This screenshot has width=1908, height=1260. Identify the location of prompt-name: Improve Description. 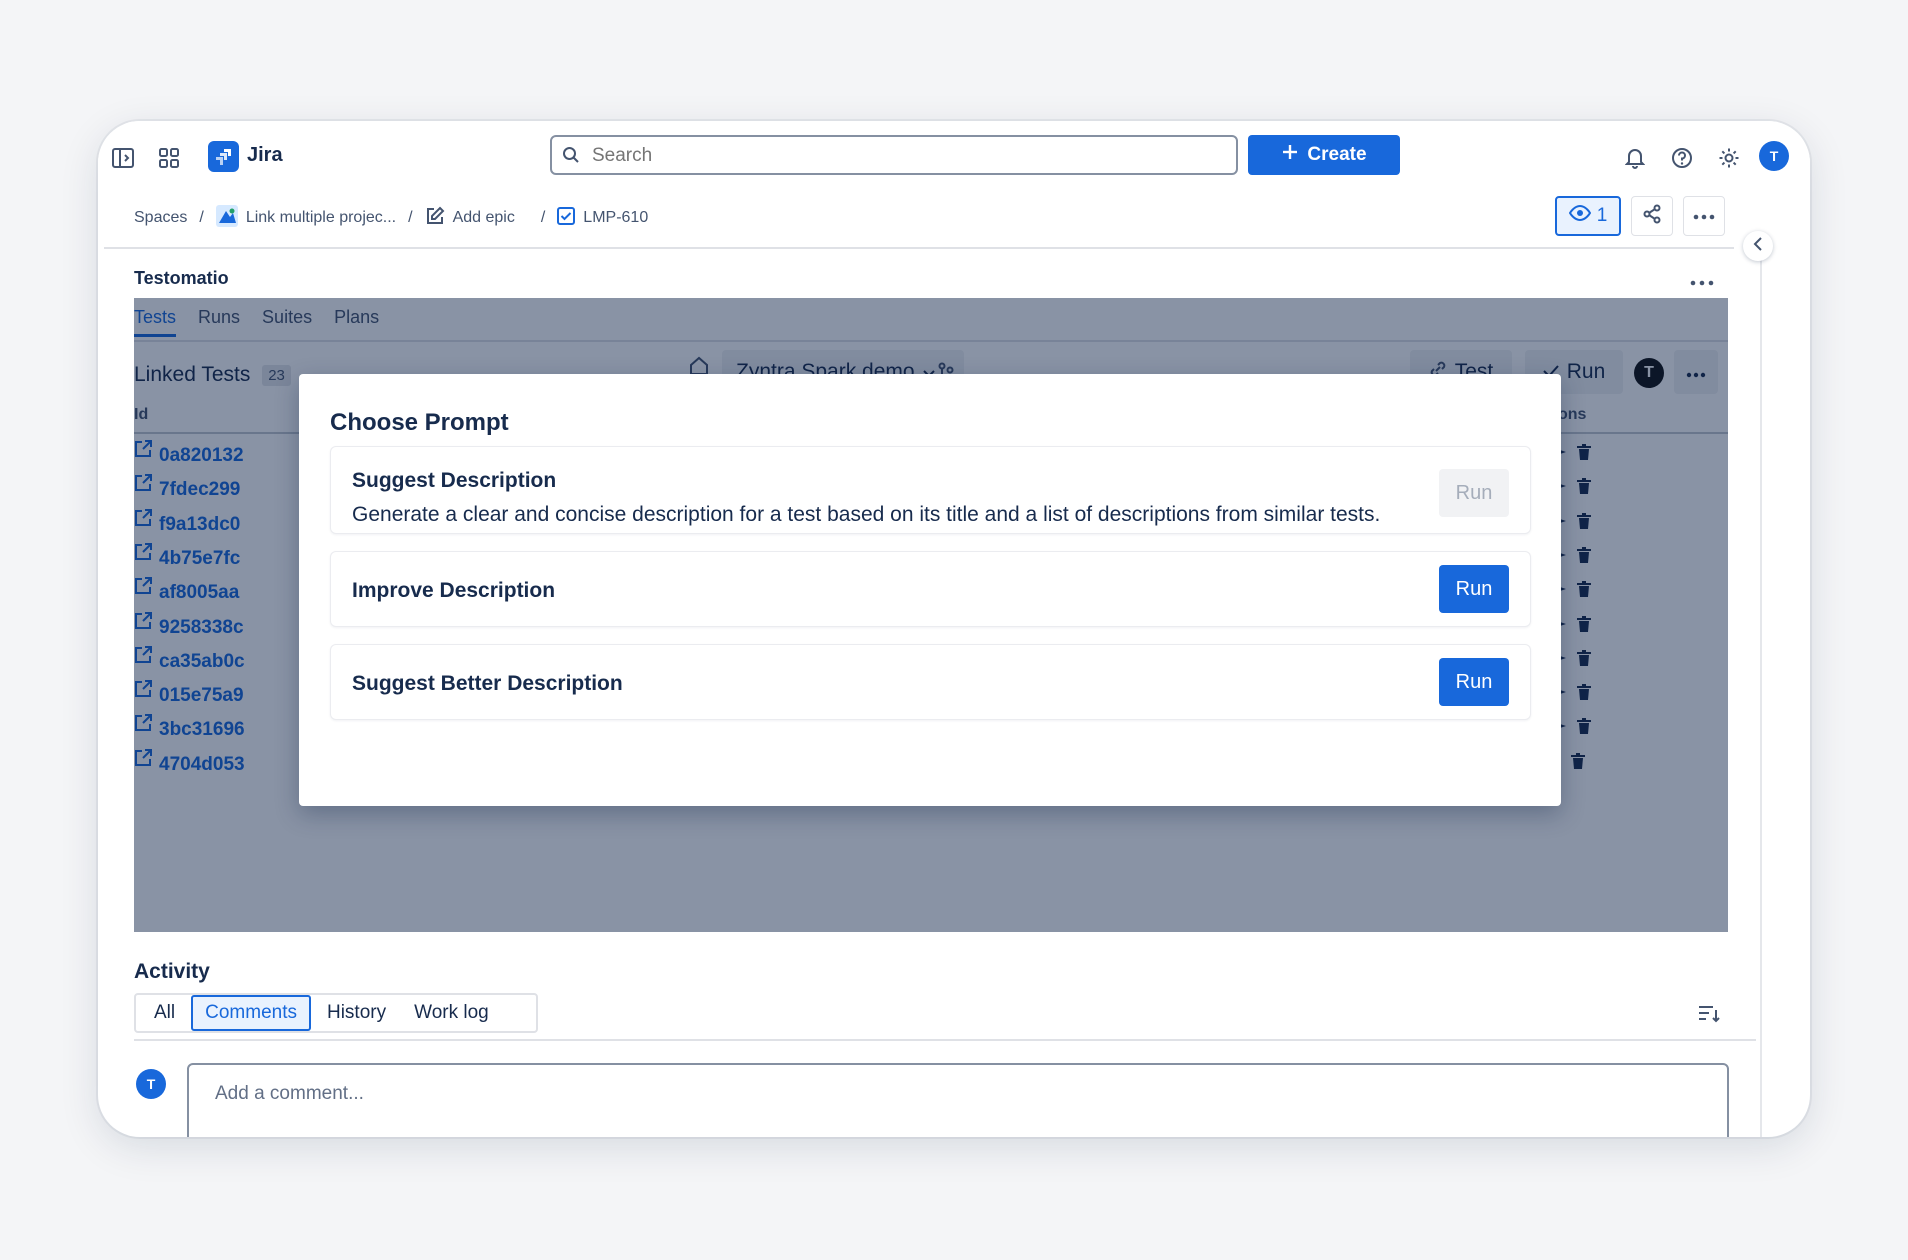
(454, 590).